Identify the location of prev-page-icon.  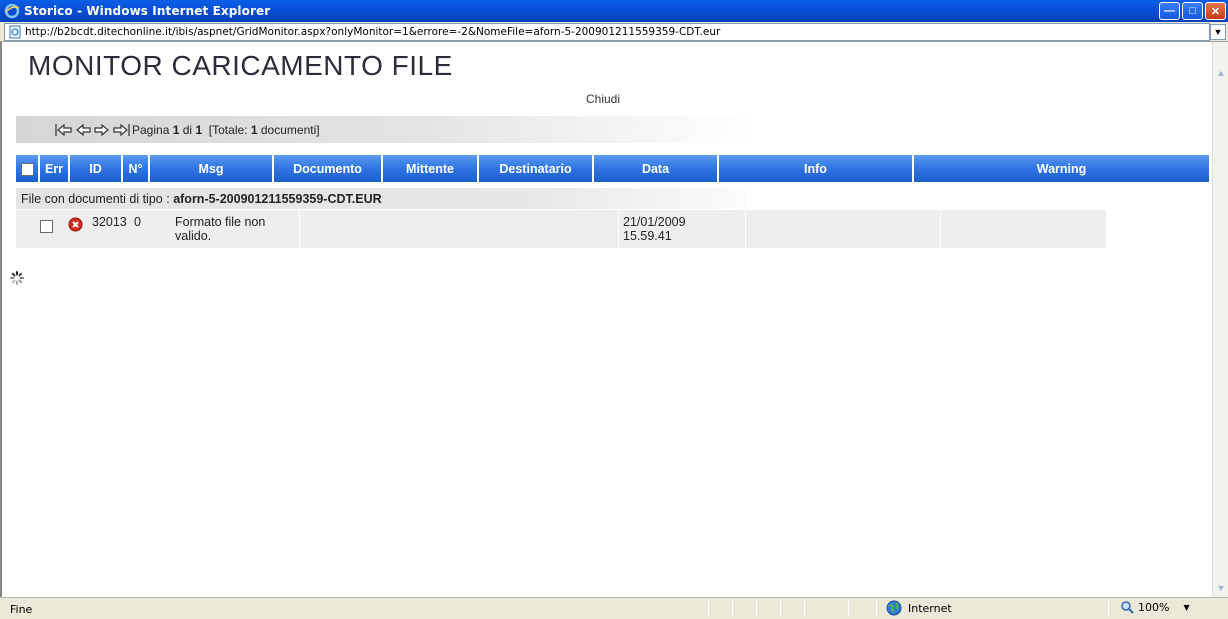
(82, 130).